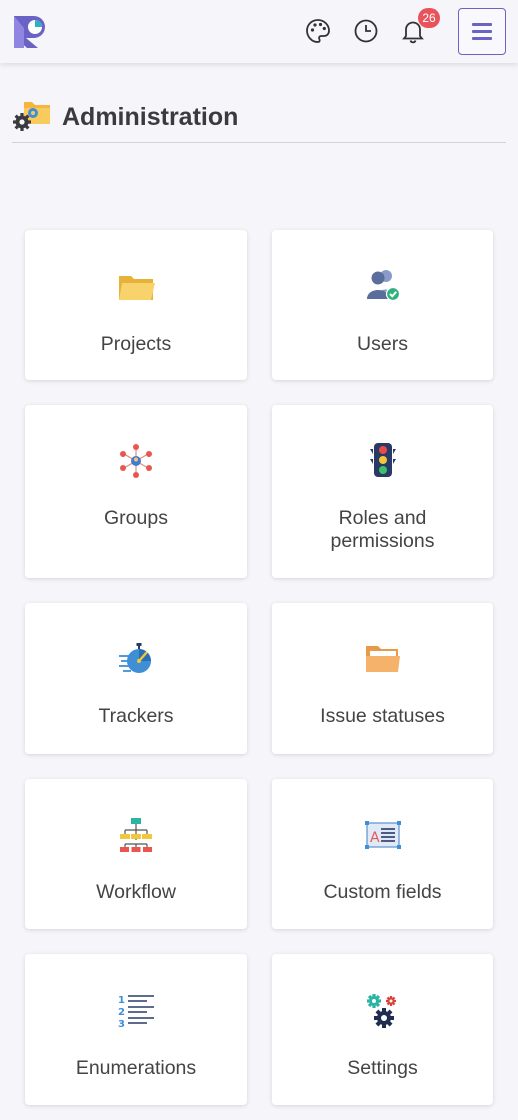 The height and width of the screenshot is (1120, 518). Describe the element at coordinates (136, 892) in the screenshot. I see `card-label: Workflow` at that location.